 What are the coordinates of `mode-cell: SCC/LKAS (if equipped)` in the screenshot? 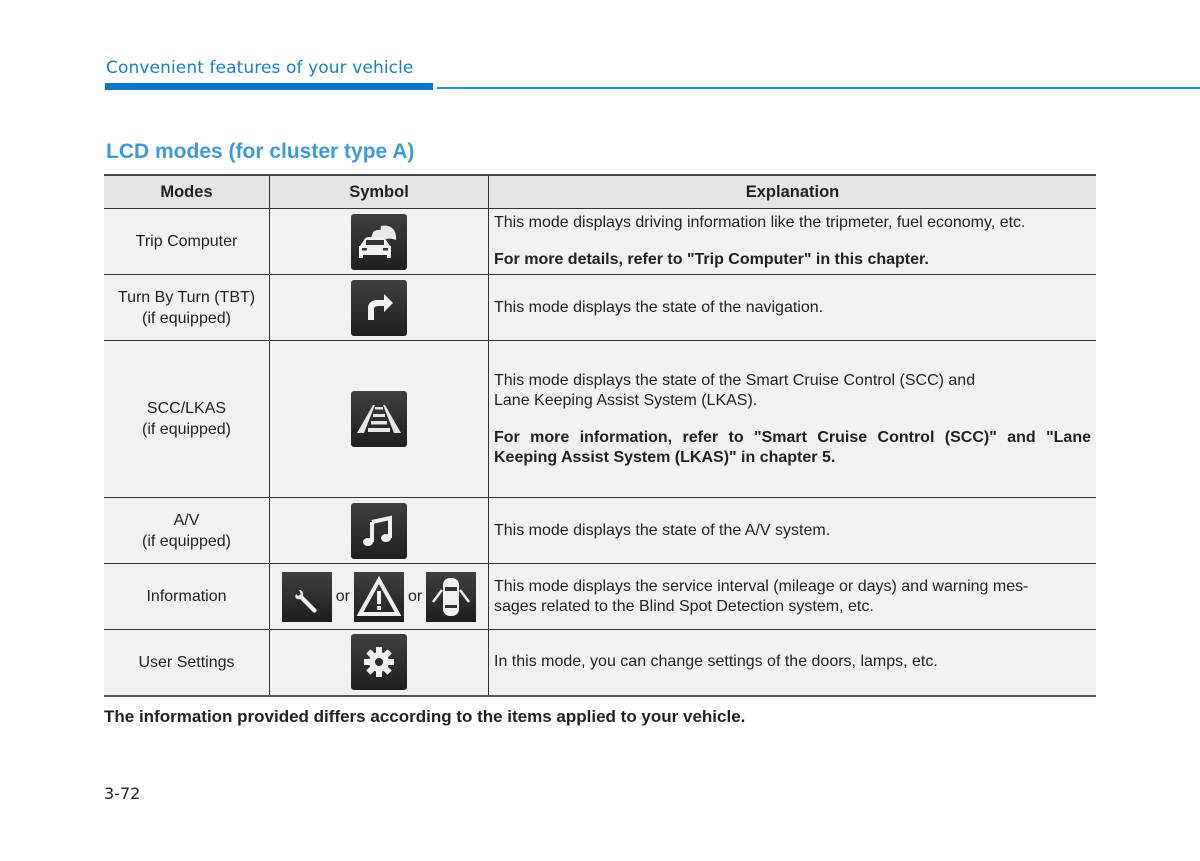 It's located at (187, 419).